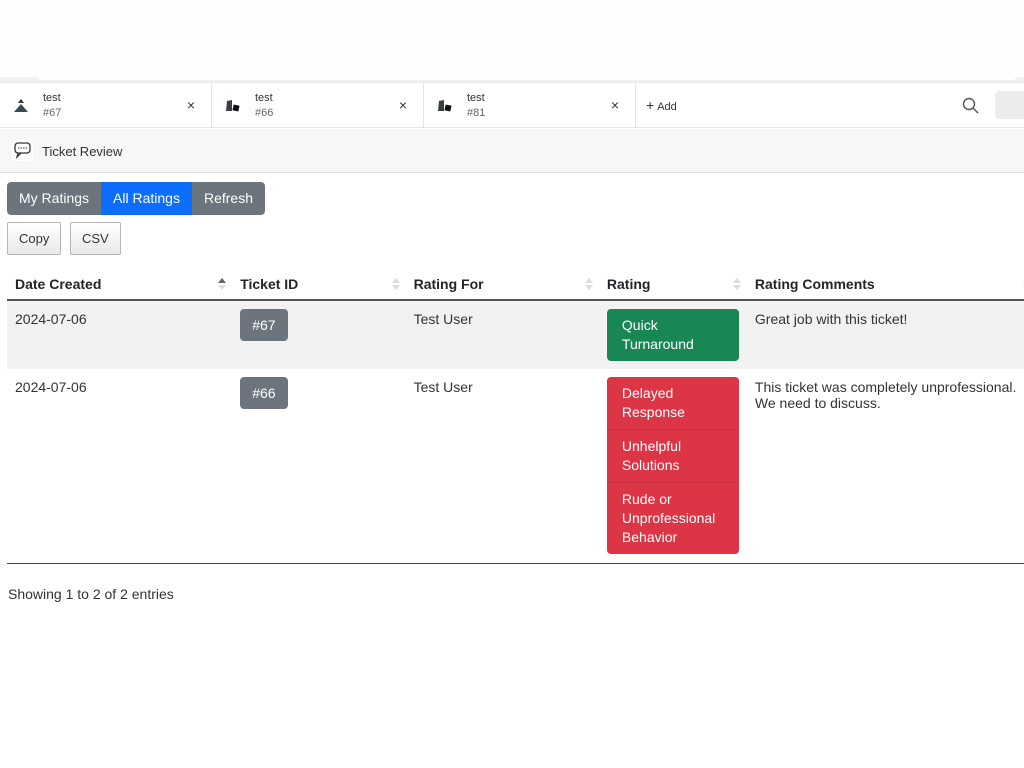 Image resolution: width=1024 pixels, height=768 pixels. What do you see at coordinates (1009, 105) in the screenshot?
I see `user-menu-button` at bounding box center [1009, 105].